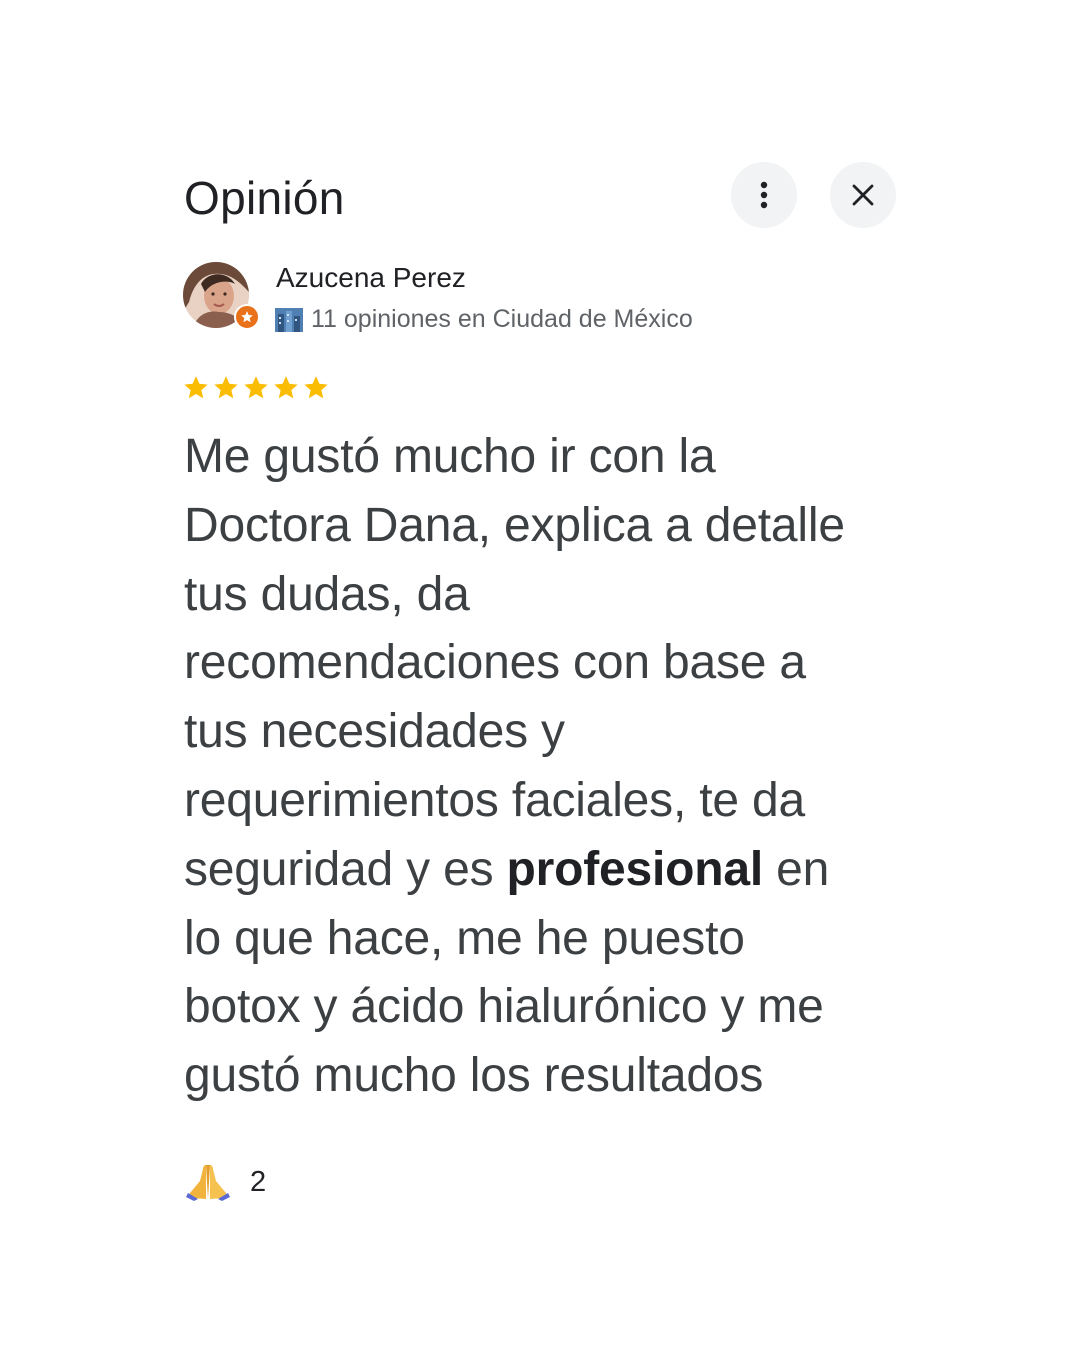  I want to click on review-line: Me gustó mucho ir con la, so click(450, 456).